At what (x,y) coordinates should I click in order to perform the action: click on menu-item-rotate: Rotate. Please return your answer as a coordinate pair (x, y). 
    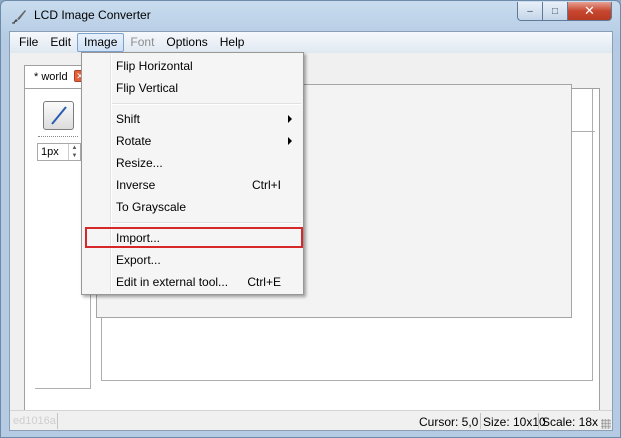
    Looking at the image, I should click on (192, 141).